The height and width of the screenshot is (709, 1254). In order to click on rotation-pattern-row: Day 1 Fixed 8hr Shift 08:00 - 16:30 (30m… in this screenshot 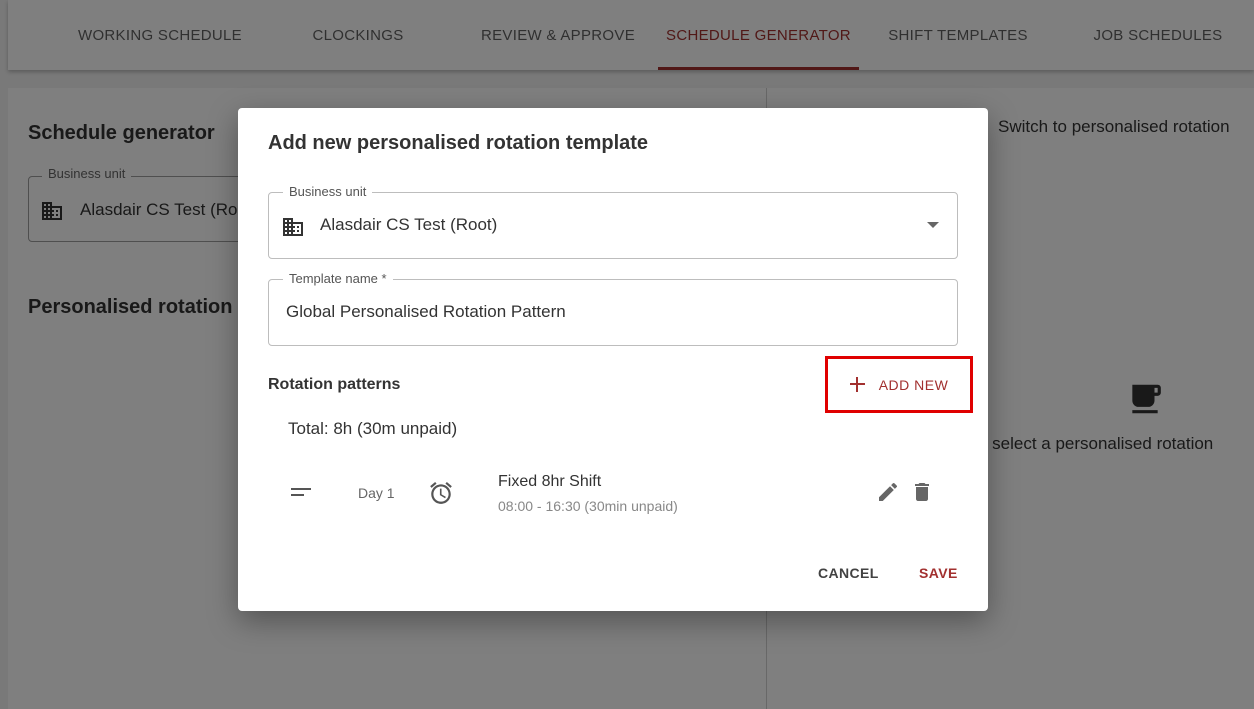, I will do `click(613, 492)`.